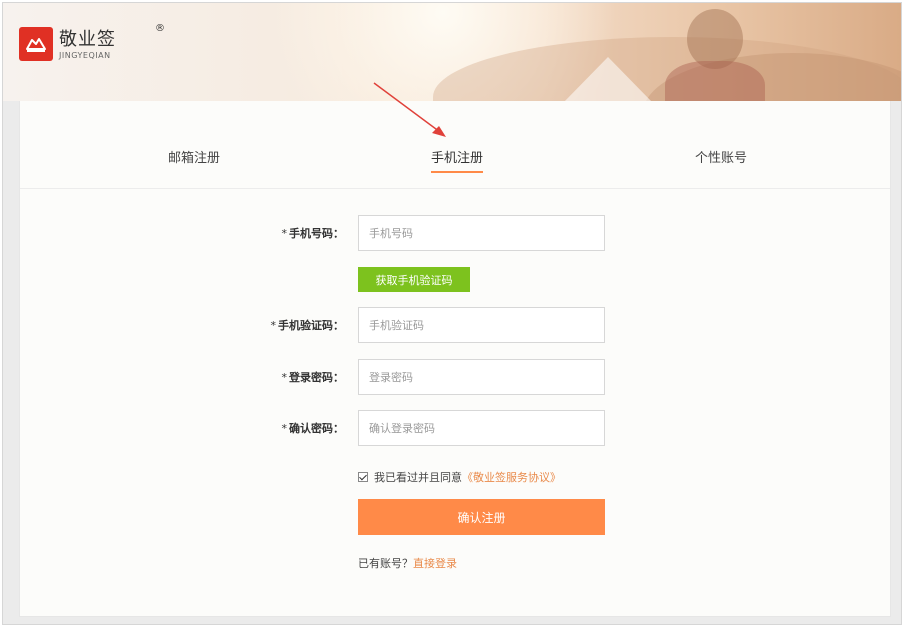 The height and width of the screenshot is (627, 904). What do you see at coordinates (511, 477) in the screenshot?
I see `service-agreement-link: 《敬业签服务协议》` at bounding box center [511, 477].